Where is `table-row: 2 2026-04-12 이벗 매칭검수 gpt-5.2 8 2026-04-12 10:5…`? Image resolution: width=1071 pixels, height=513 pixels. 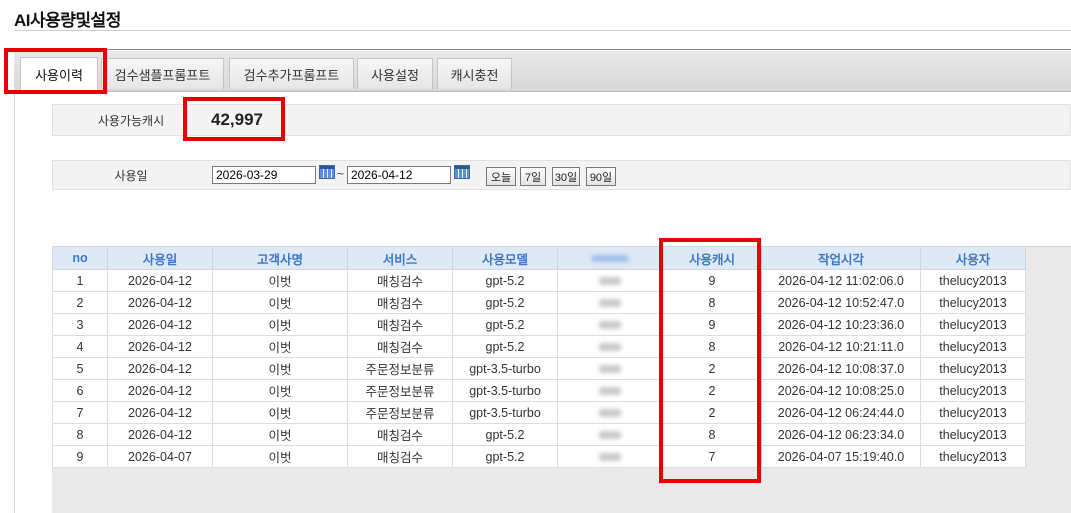
table-row: 2 2026-04-12 이벗 매칭검수 gpt-5.2 8 2026-04-12 10:5… is located at coordinates (539, 302).